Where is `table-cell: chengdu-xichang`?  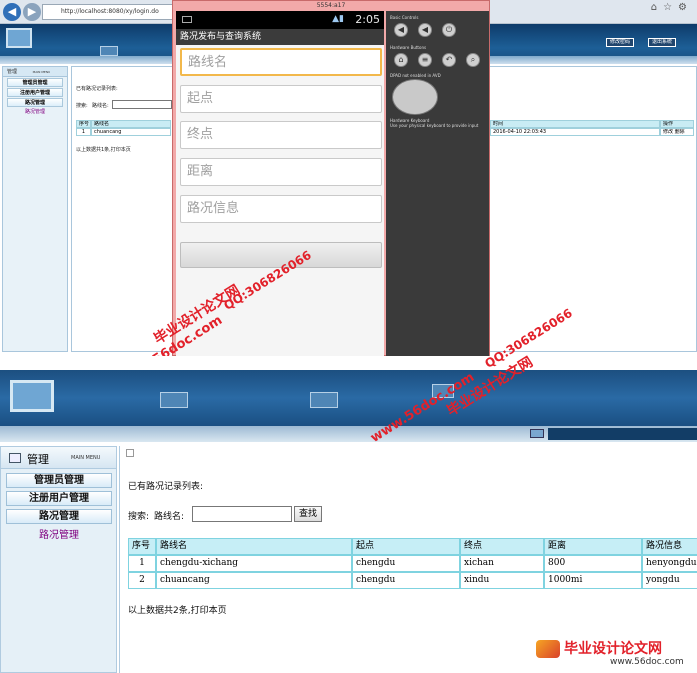 table-cell: chengdu-xichang is located at coordinates (254, 563).